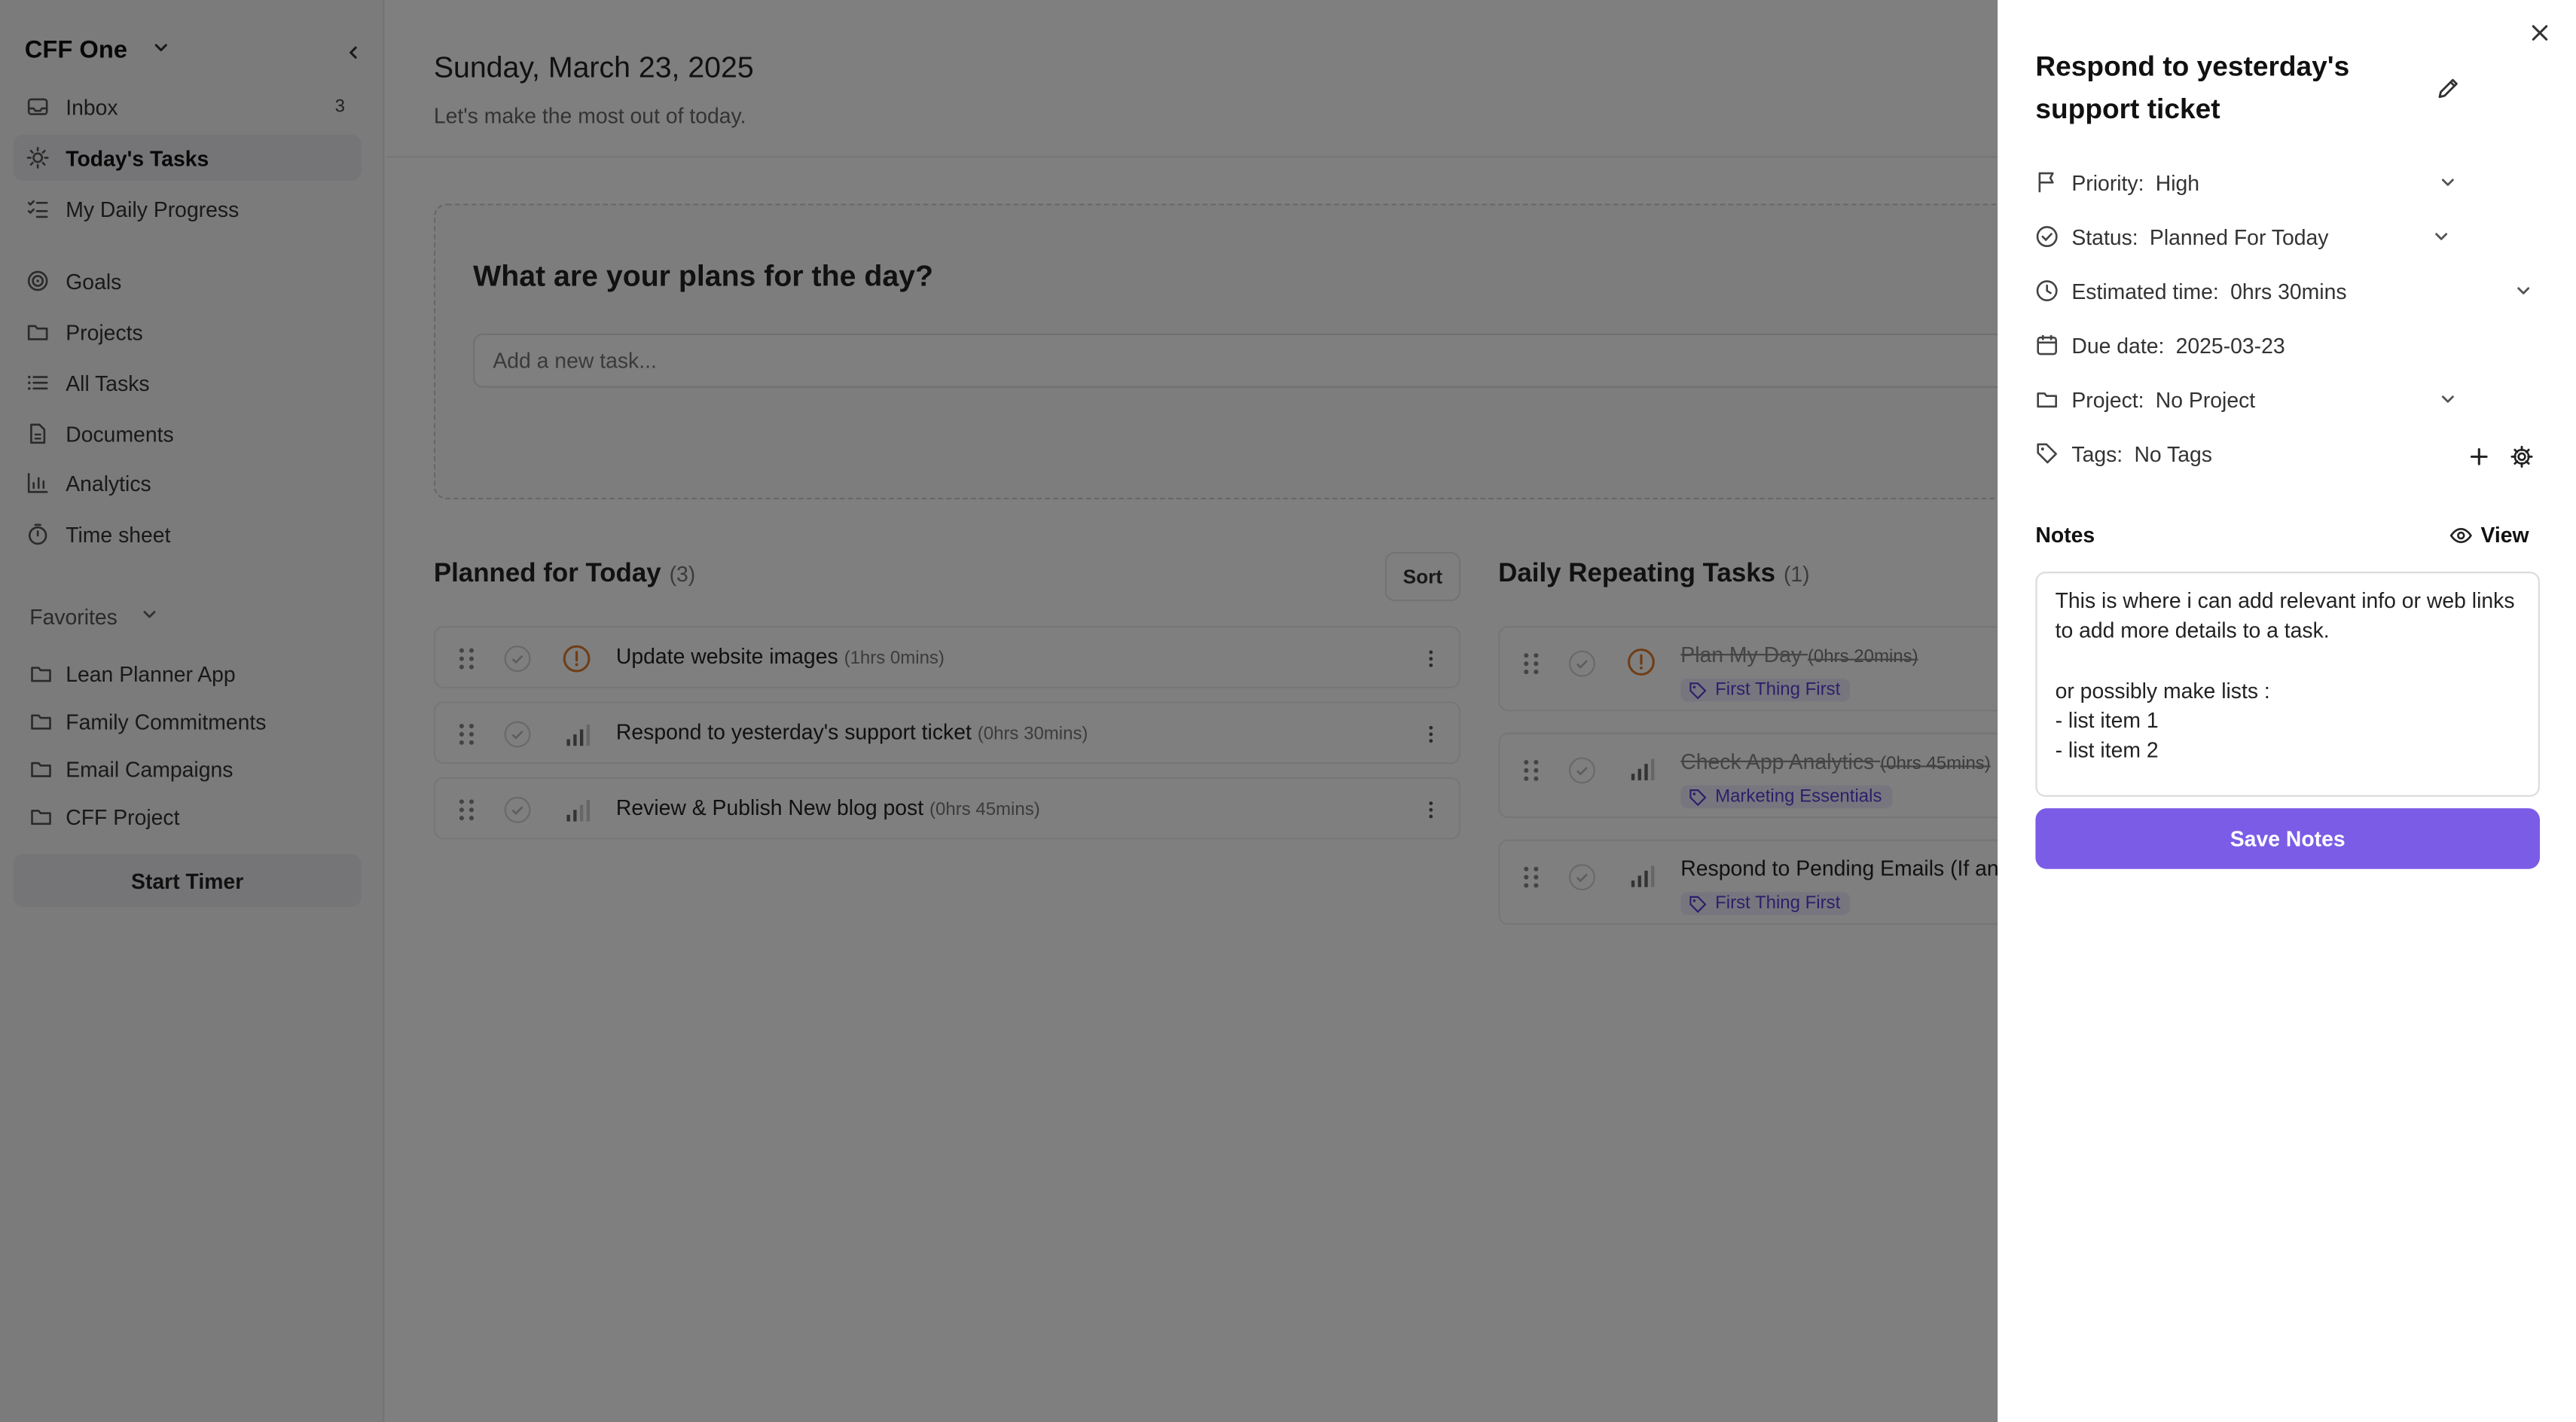 The height and width of the screenshot is (1422, 2576). What do you see at coordinates (2504, 535) in the screenshot?
I see `view-label: View` at bounding box center [2504, 535].